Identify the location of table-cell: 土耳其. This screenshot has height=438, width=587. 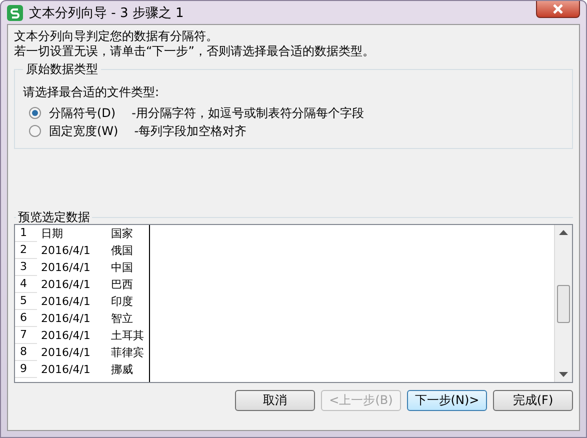
(127, 335).